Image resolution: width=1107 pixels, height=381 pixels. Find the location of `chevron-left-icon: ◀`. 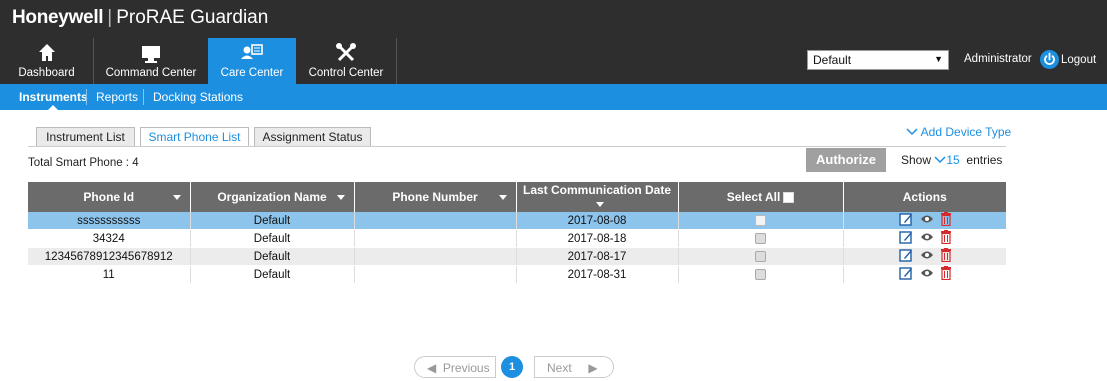

chevron-left-icon: ◀ is located at coordinates (432, 368).